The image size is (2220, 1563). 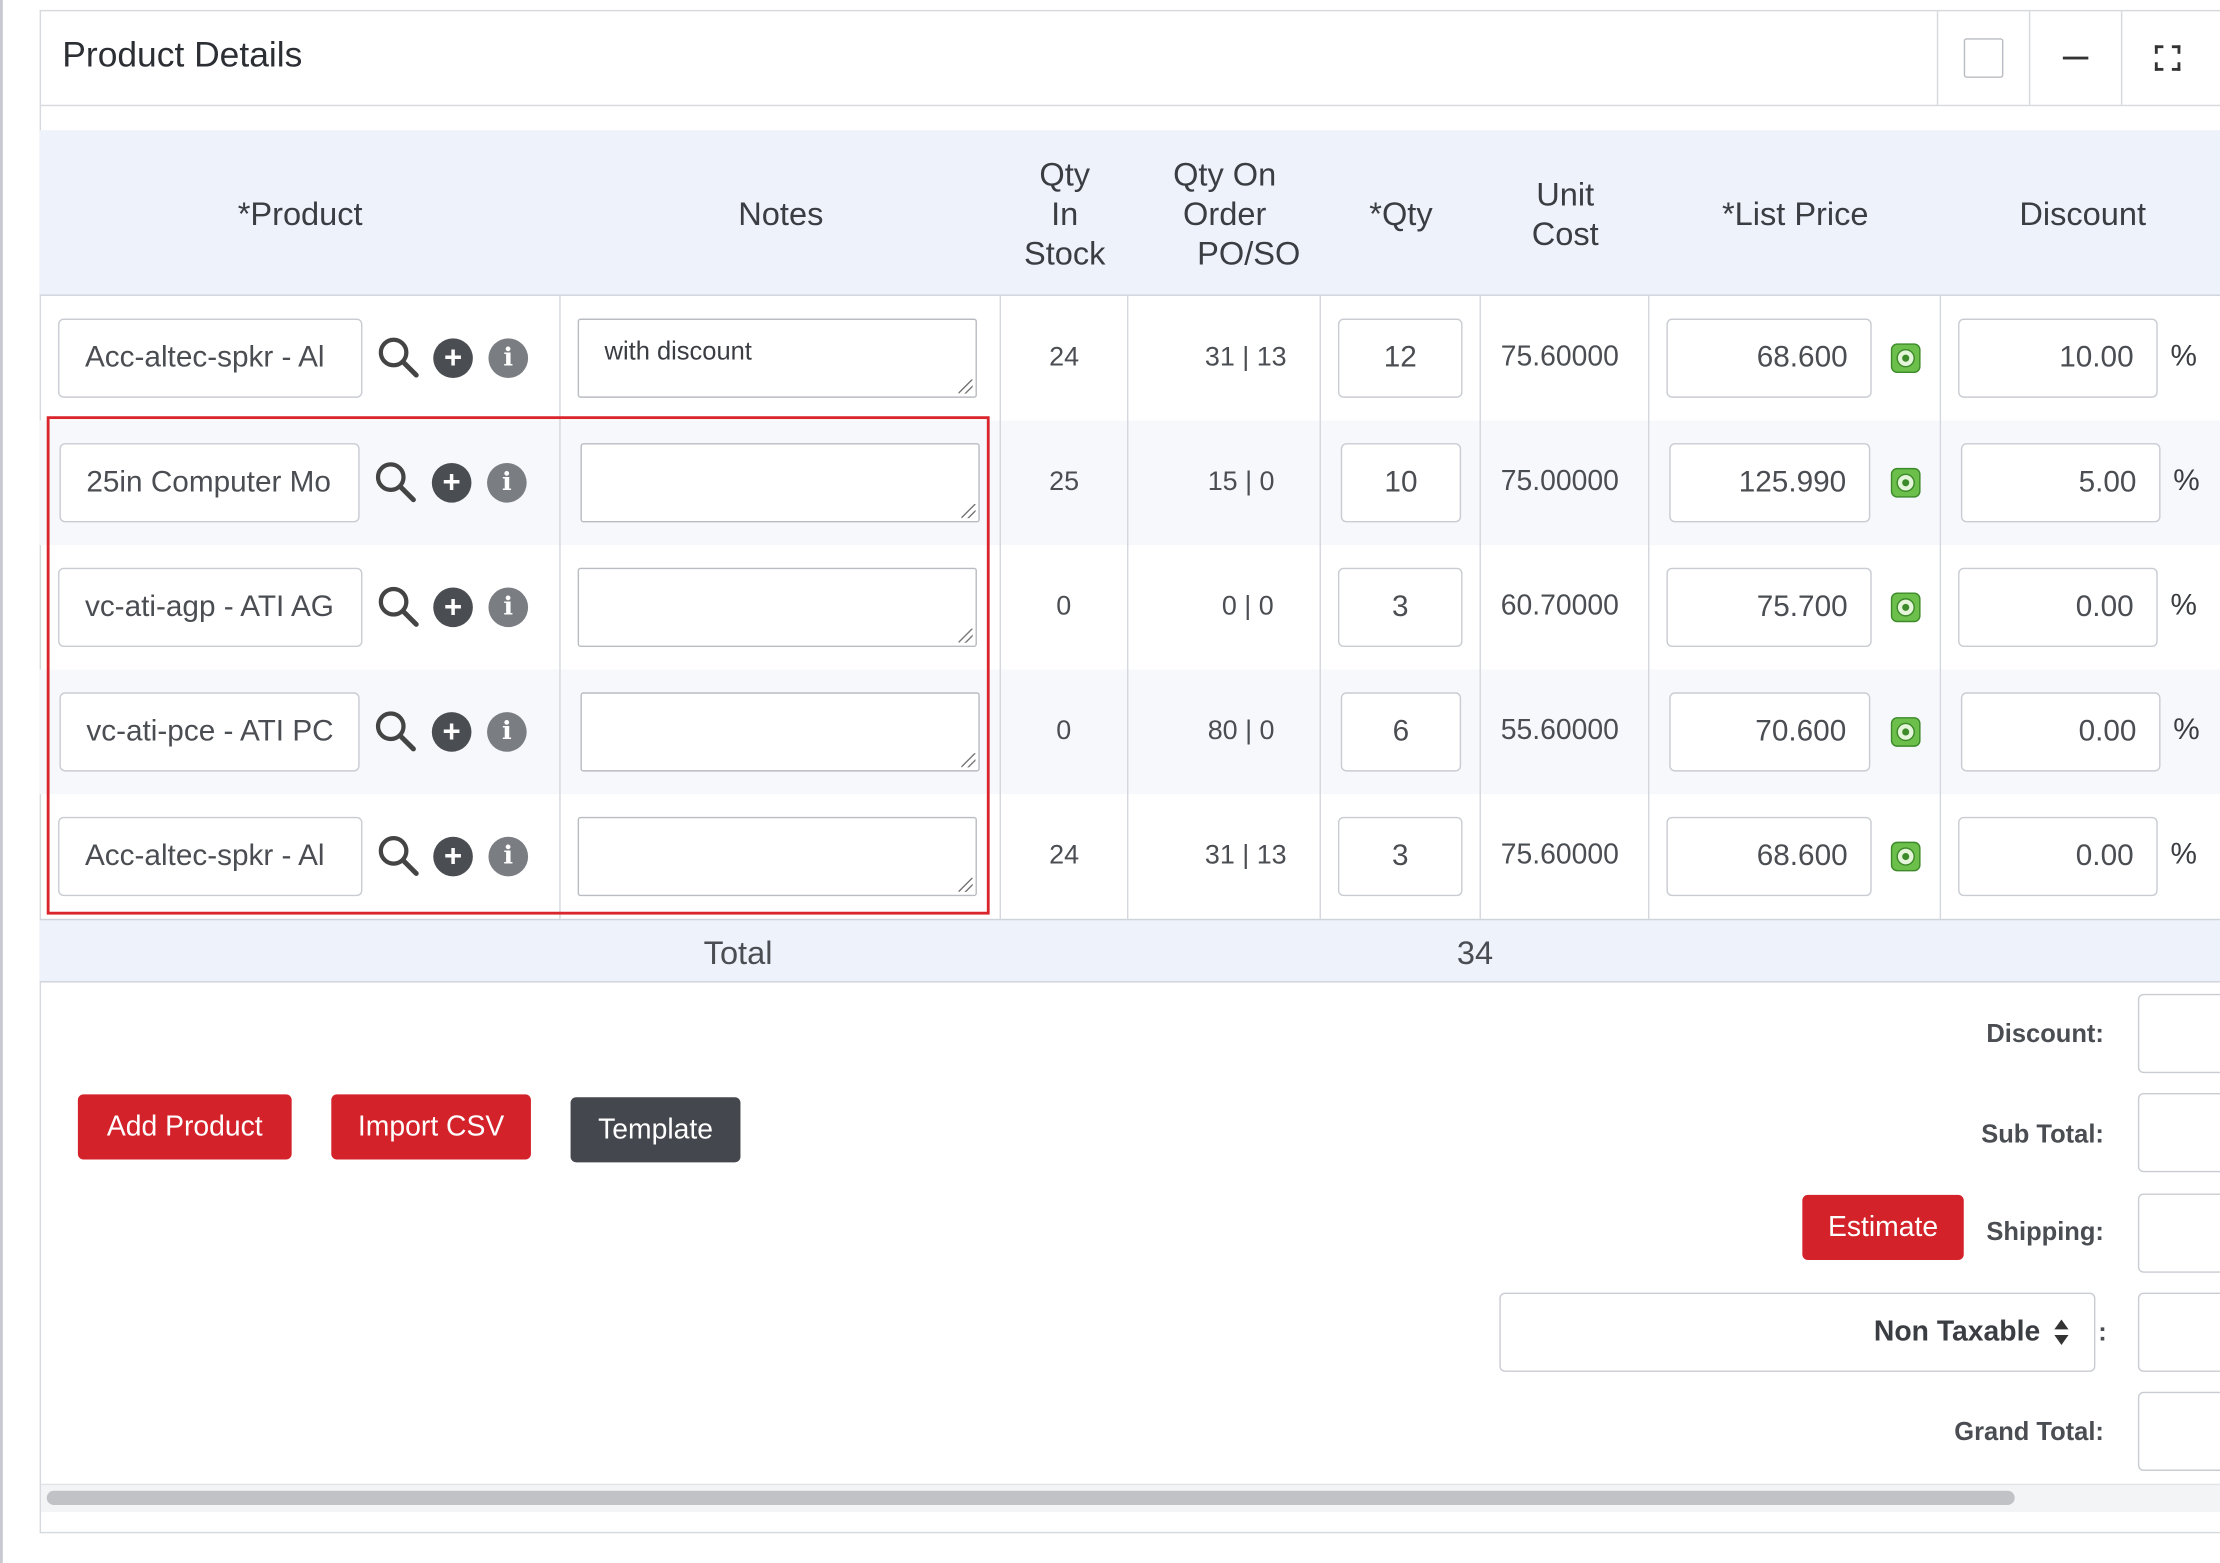 I want to click on notes-text: with discount, so click(x=678, y=351).